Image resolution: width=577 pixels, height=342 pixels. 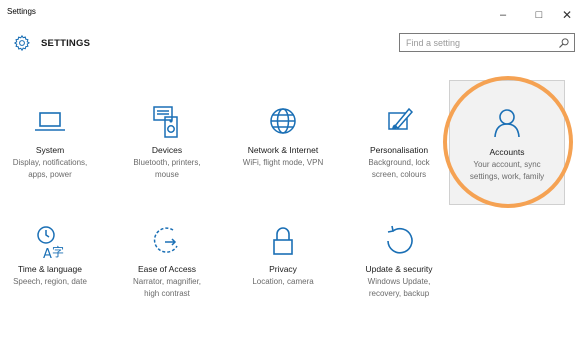 I want to click on tile-description: Bluetooth, printers, mouse, so click(x=167, y=168).